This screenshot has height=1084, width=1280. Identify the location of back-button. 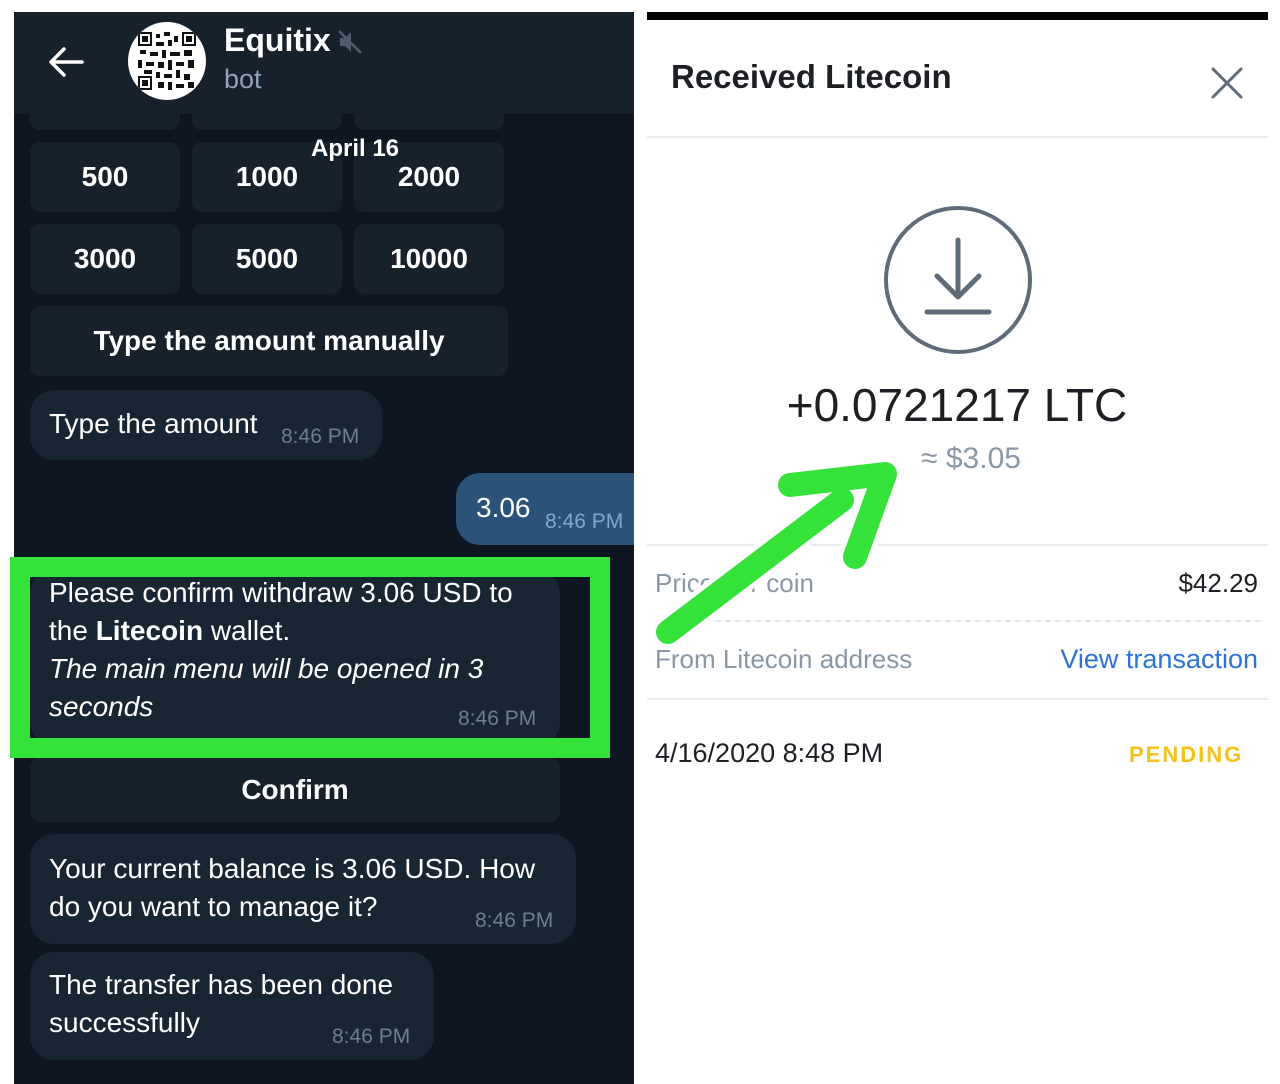
(66, 62).